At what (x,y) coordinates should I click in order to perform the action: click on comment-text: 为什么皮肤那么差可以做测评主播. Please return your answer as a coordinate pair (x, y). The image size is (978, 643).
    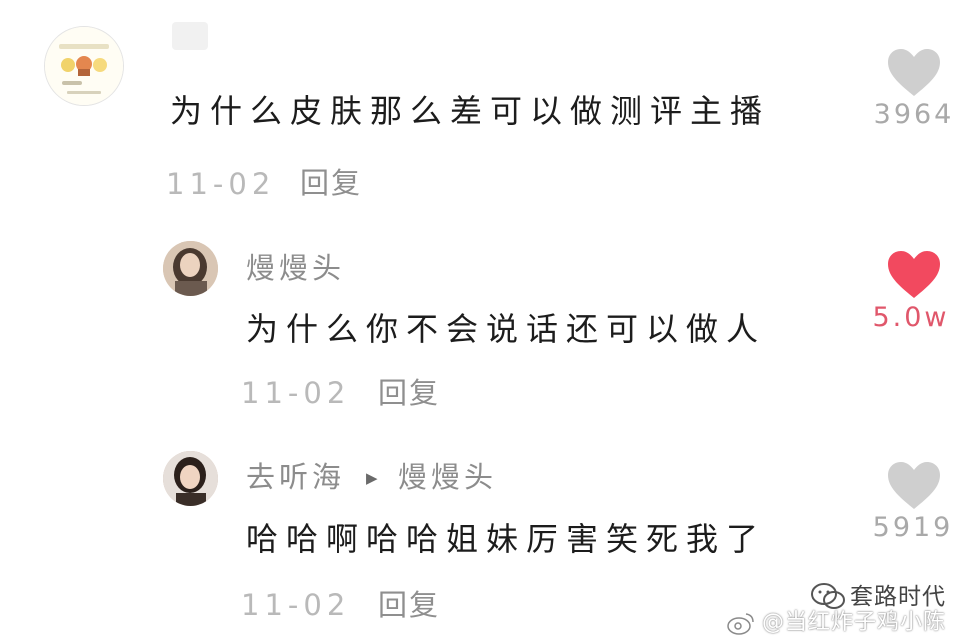
    Looking at the image, I should click on (470, 111).